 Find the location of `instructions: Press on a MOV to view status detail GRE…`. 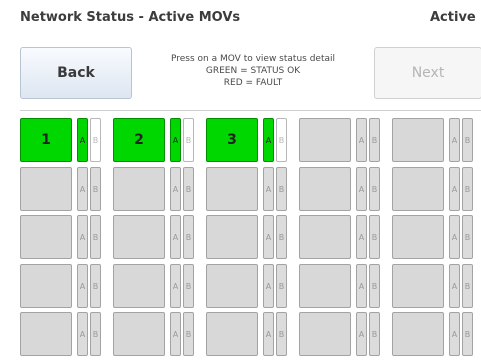

instructions: Press on a MOV to view status detail GRE… is located at coordinates (253, 71).